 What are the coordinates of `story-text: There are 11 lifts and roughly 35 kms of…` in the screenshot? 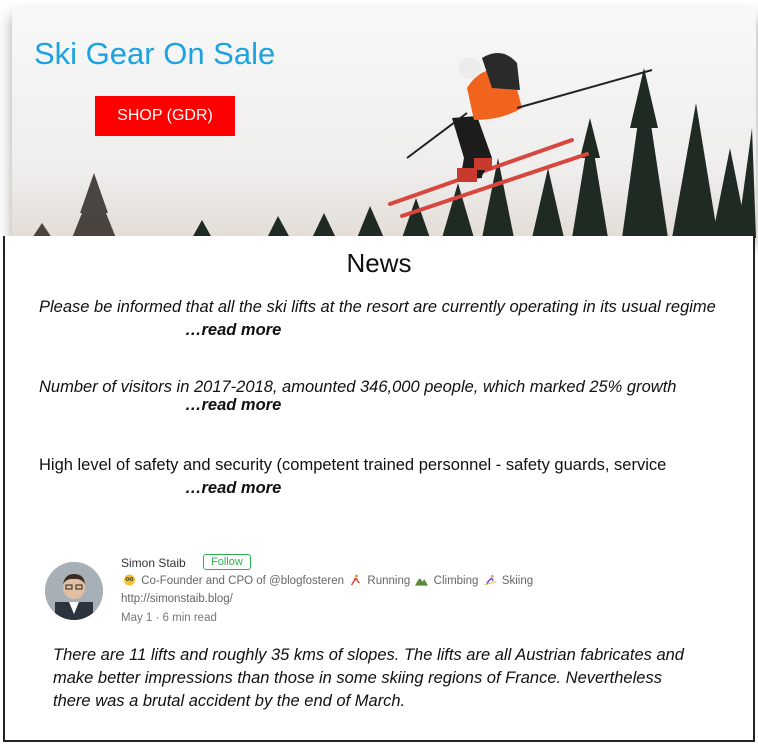 It's located at (368, 678).